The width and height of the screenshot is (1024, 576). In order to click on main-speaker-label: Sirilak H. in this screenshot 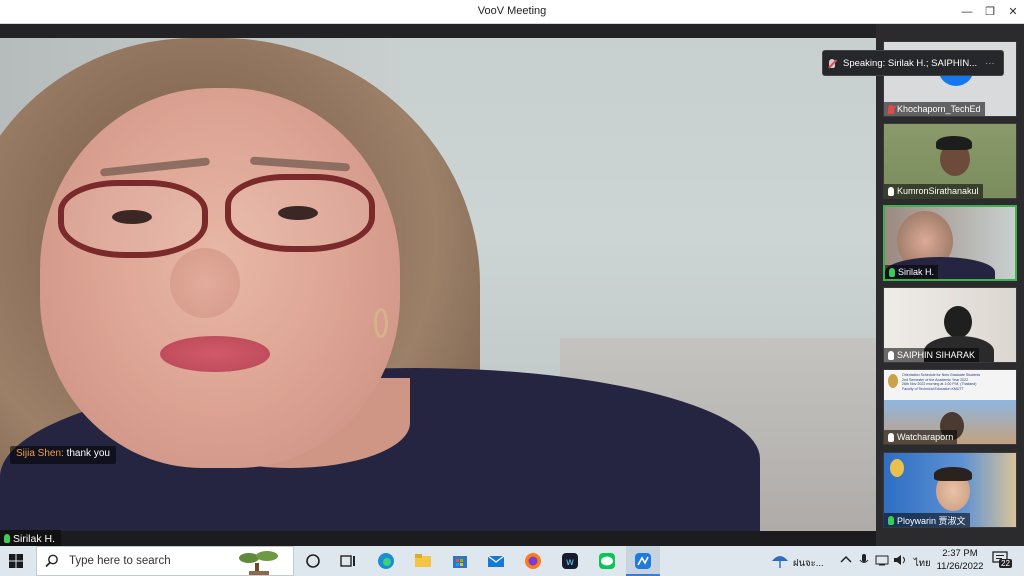, I will do `click(31, 538)`.